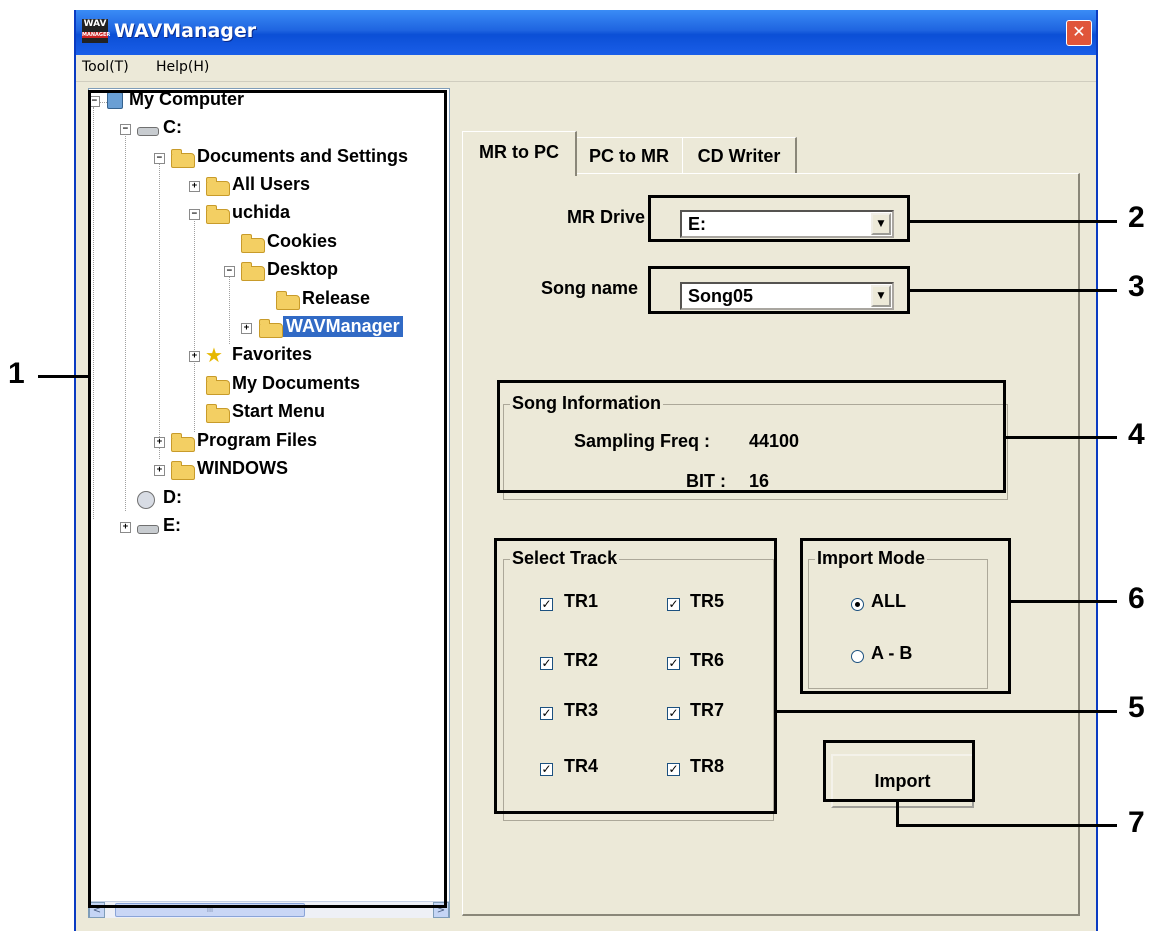 The image size is (1160, 931). What do you see at coordinates (590, 288) in the screenshot?
I see `song-name-label: Song name` at bounding box center [590, 288].